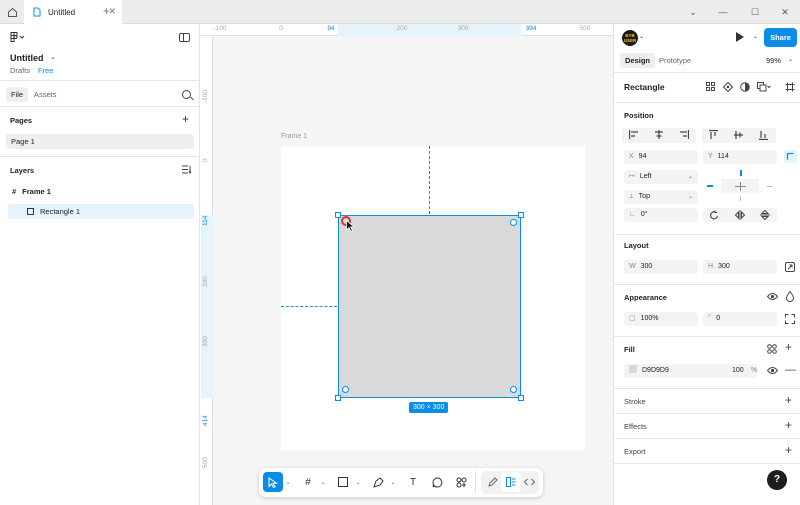  What do you see at coordinates (27, 58) in the screenshot?
I see `file-title: Untitled` at bounding box center [27, 58].